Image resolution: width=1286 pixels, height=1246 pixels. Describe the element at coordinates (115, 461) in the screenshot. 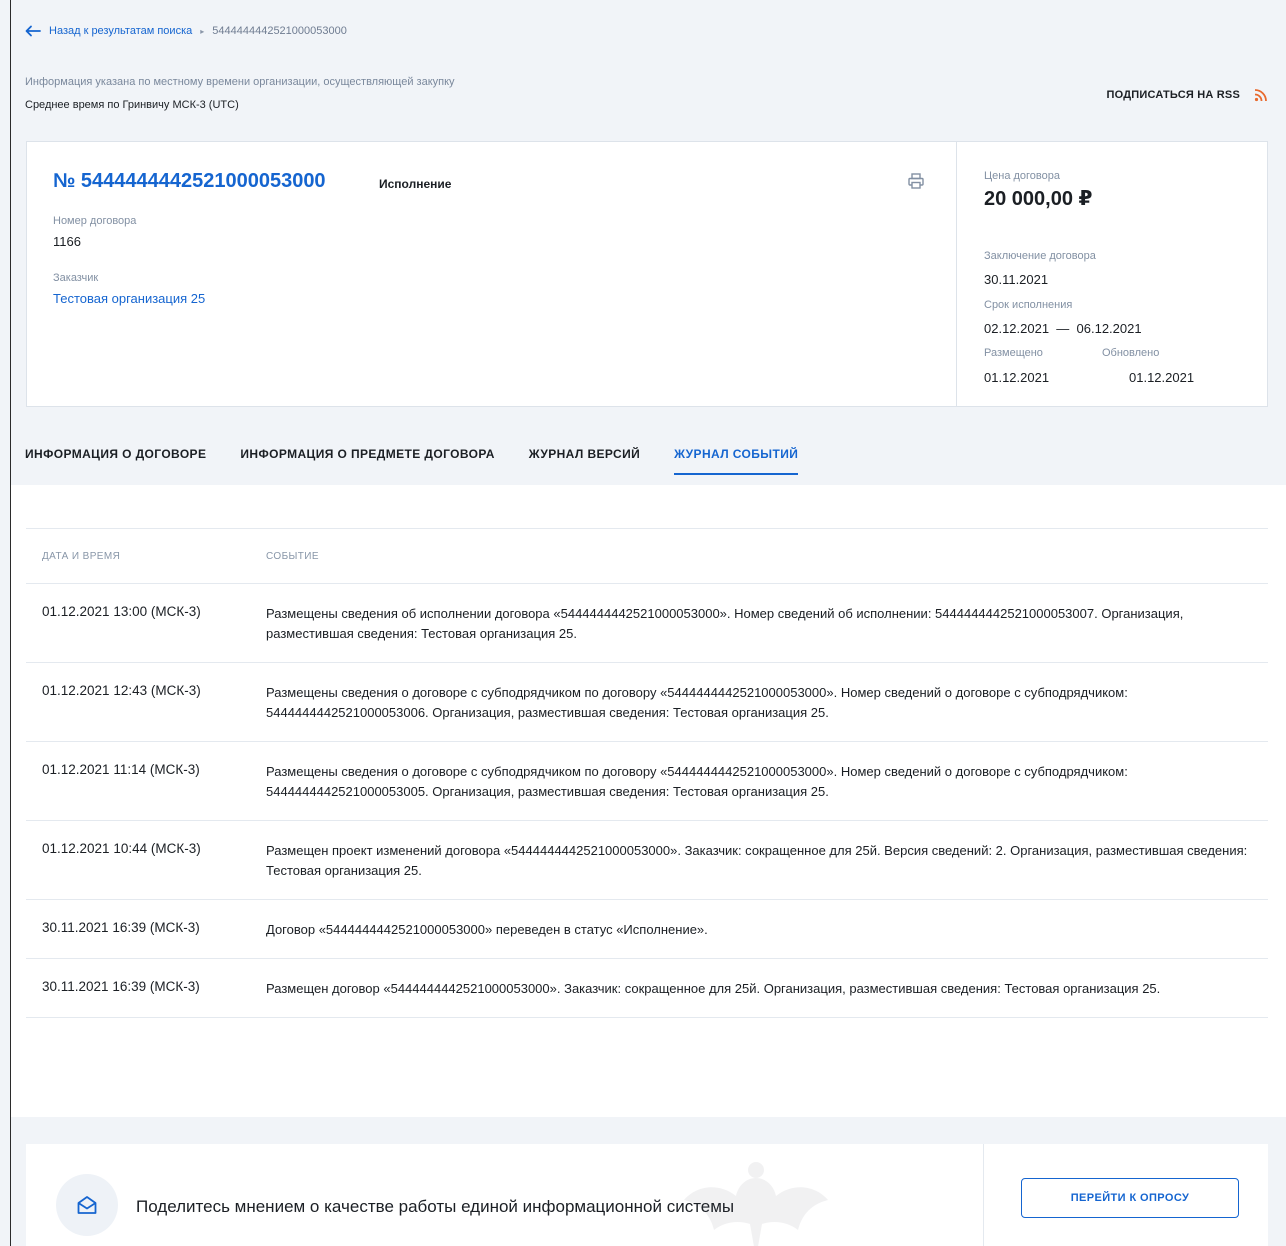

I see `tab-contract-info: ИНФОРМАЦИЯ О ДОГОВОРЕ` at that location.